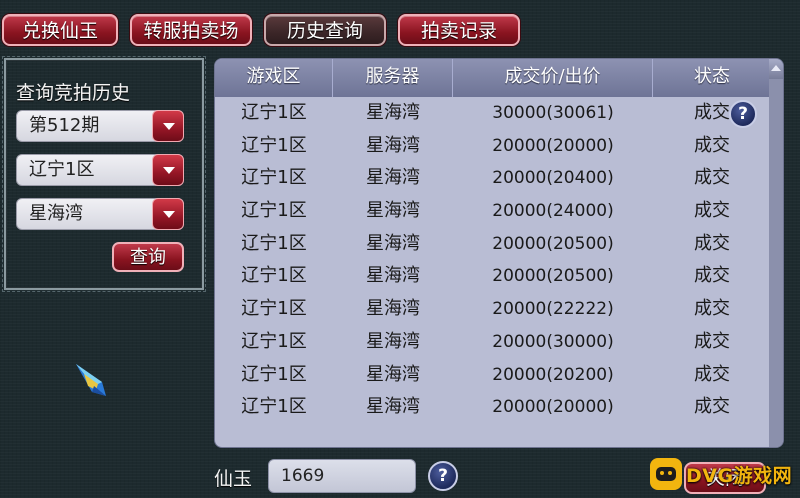  Describe the element at coordinates (62, 169) in the screenshot. I see `zone-select-value: 辽宁1区` at that location.